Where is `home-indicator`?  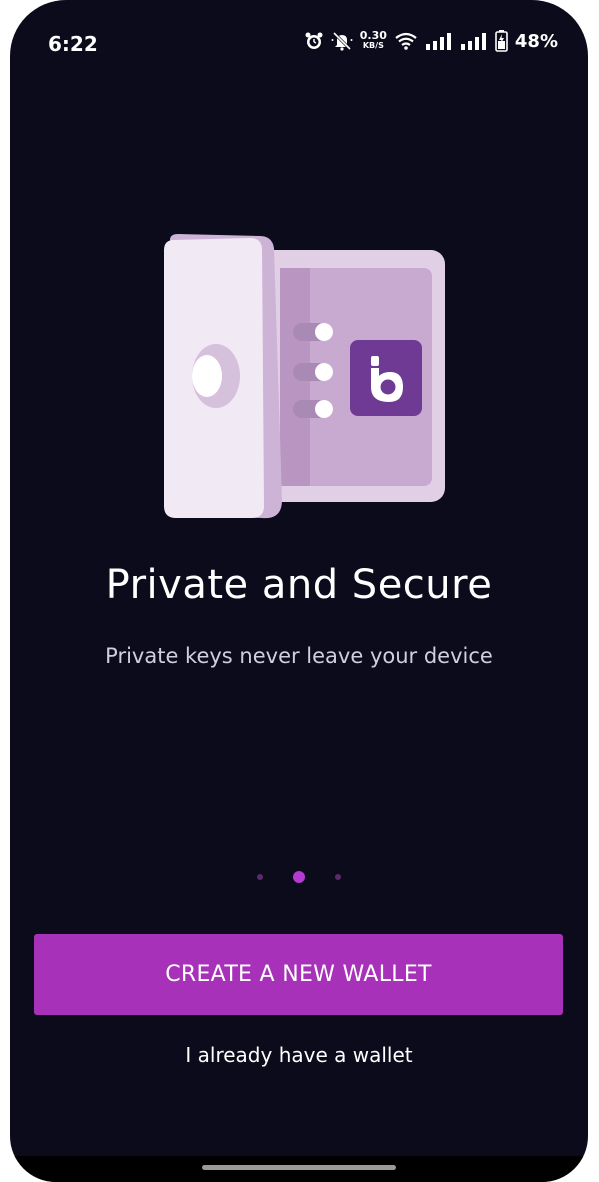 home-indicator is located at coordinates (299, 1167).